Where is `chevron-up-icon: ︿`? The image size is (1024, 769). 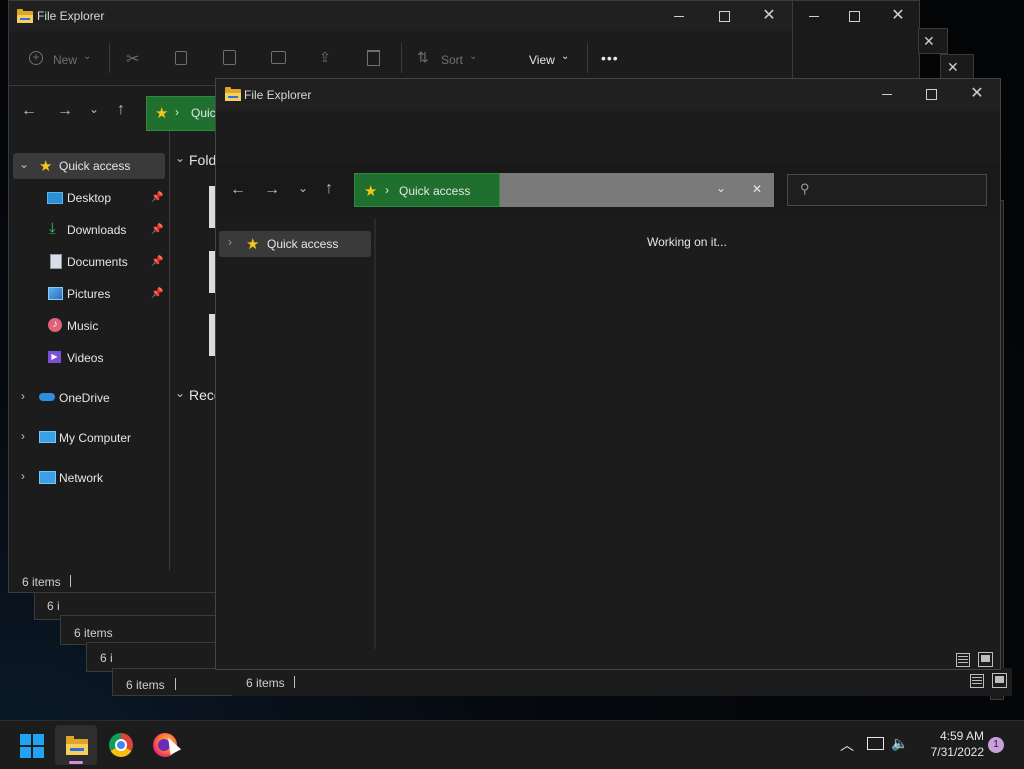
chevron-up-icon: ︿ is located at coordinates (847, 745).